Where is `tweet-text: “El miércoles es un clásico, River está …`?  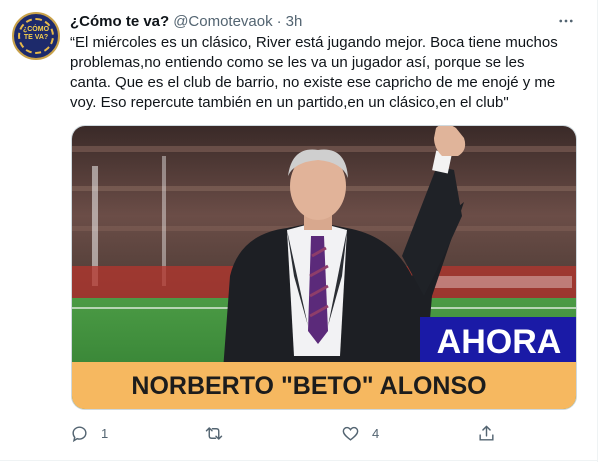
tweet-text: “El miércoles es un clásico, River está … is located at coordinates (314, 72).